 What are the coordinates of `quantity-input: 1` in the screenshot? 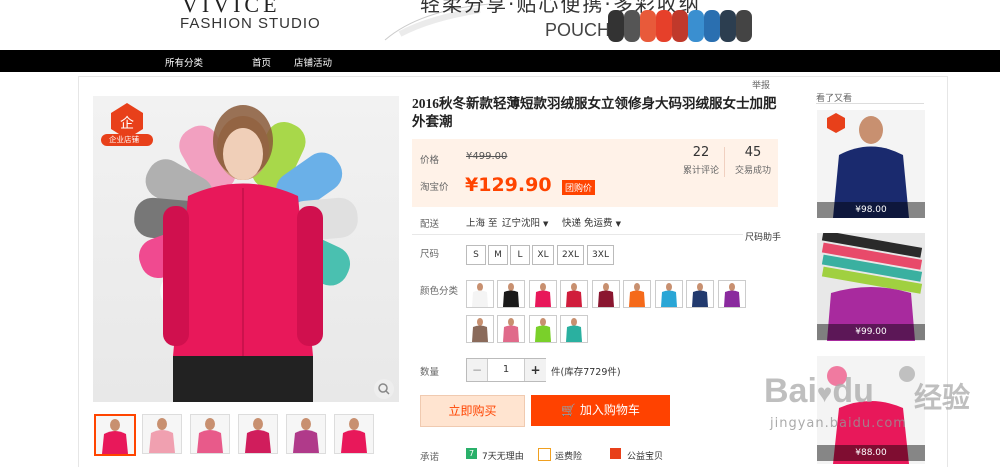 It's located at (506, 370).